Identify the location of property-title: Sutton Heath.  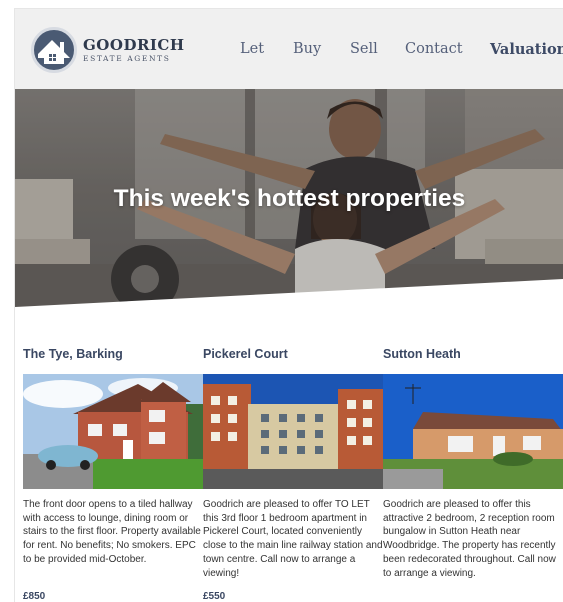
(473, 357).